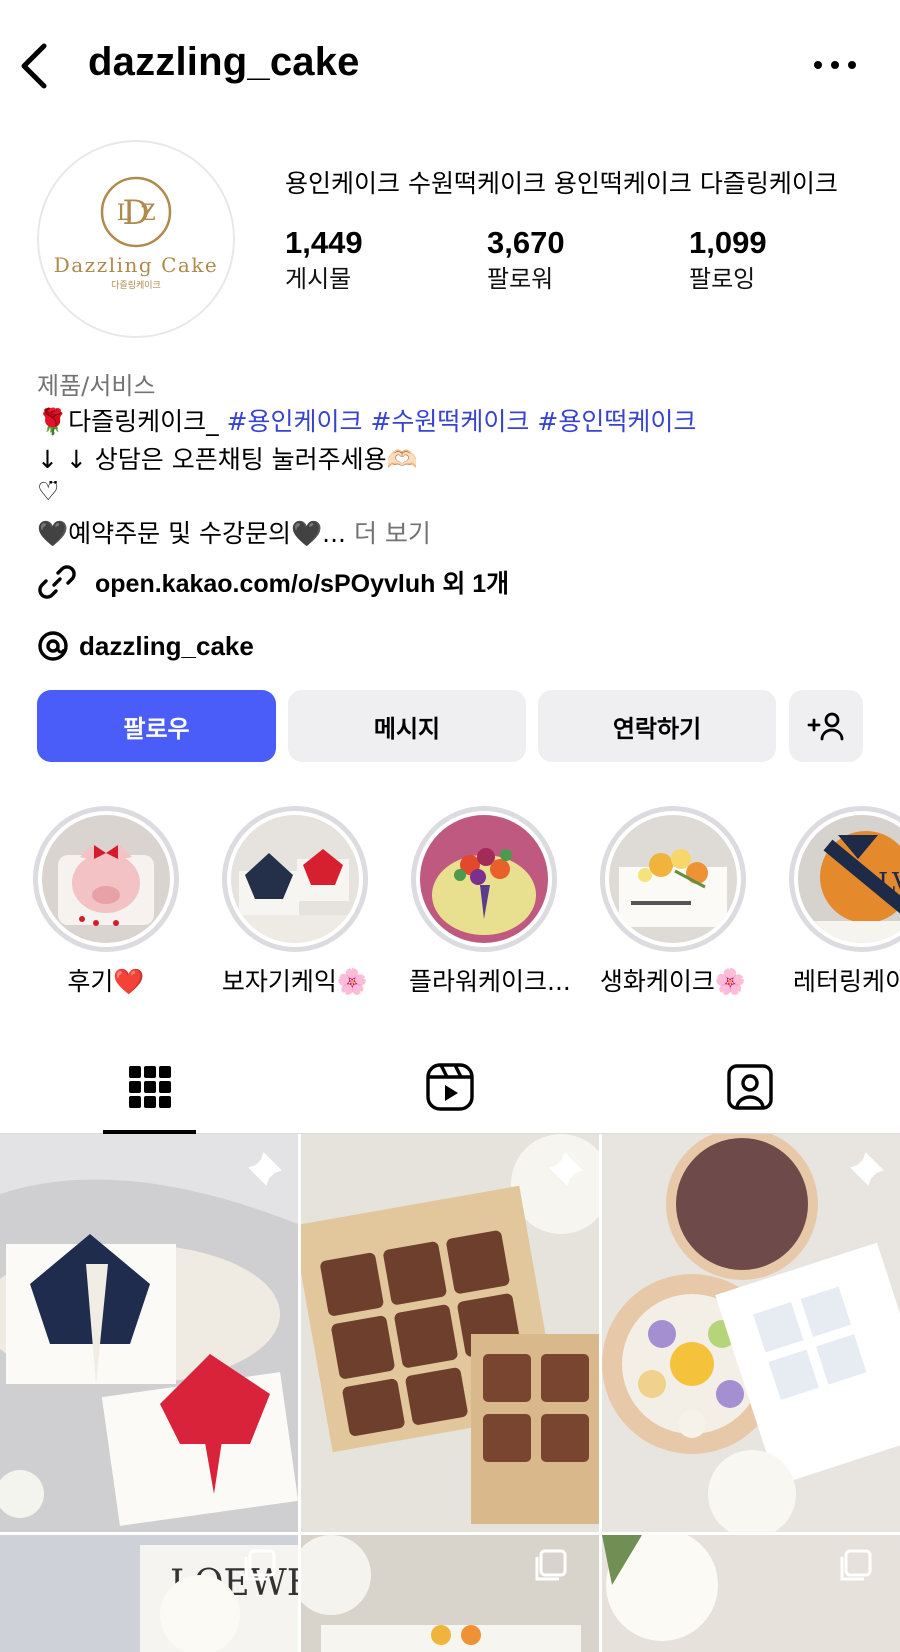  What do you see at coordinates (302, 584) in the screenshot?
I see `profile-link-text: open.kakao.com/o/sPOyvluh 외 1개` at bounding box center [302, 584].